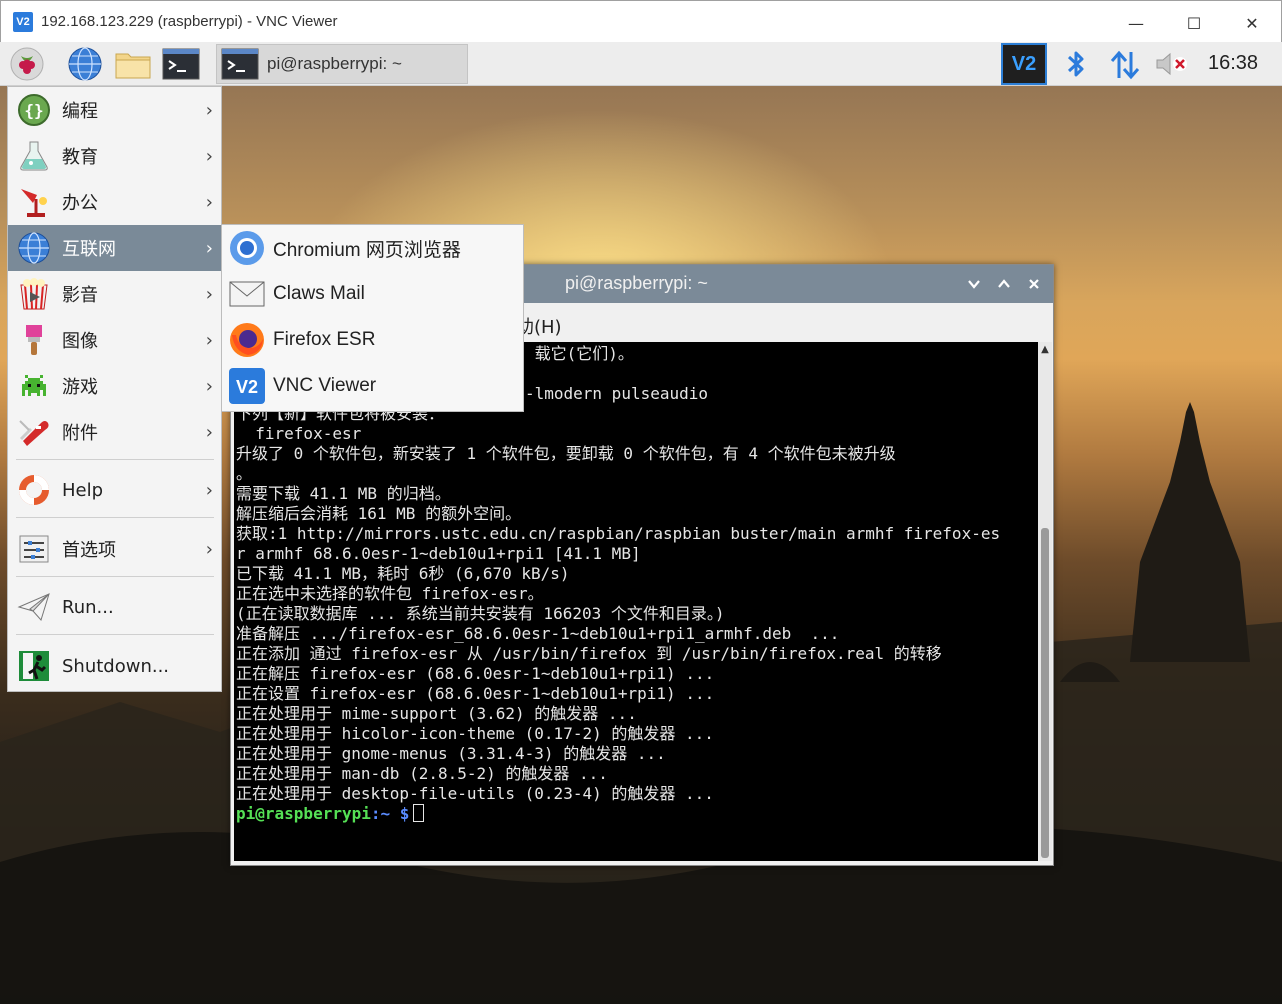  Describe the element at coordinates (34, 202) in the screenshot. I see `office-icon` at that location.